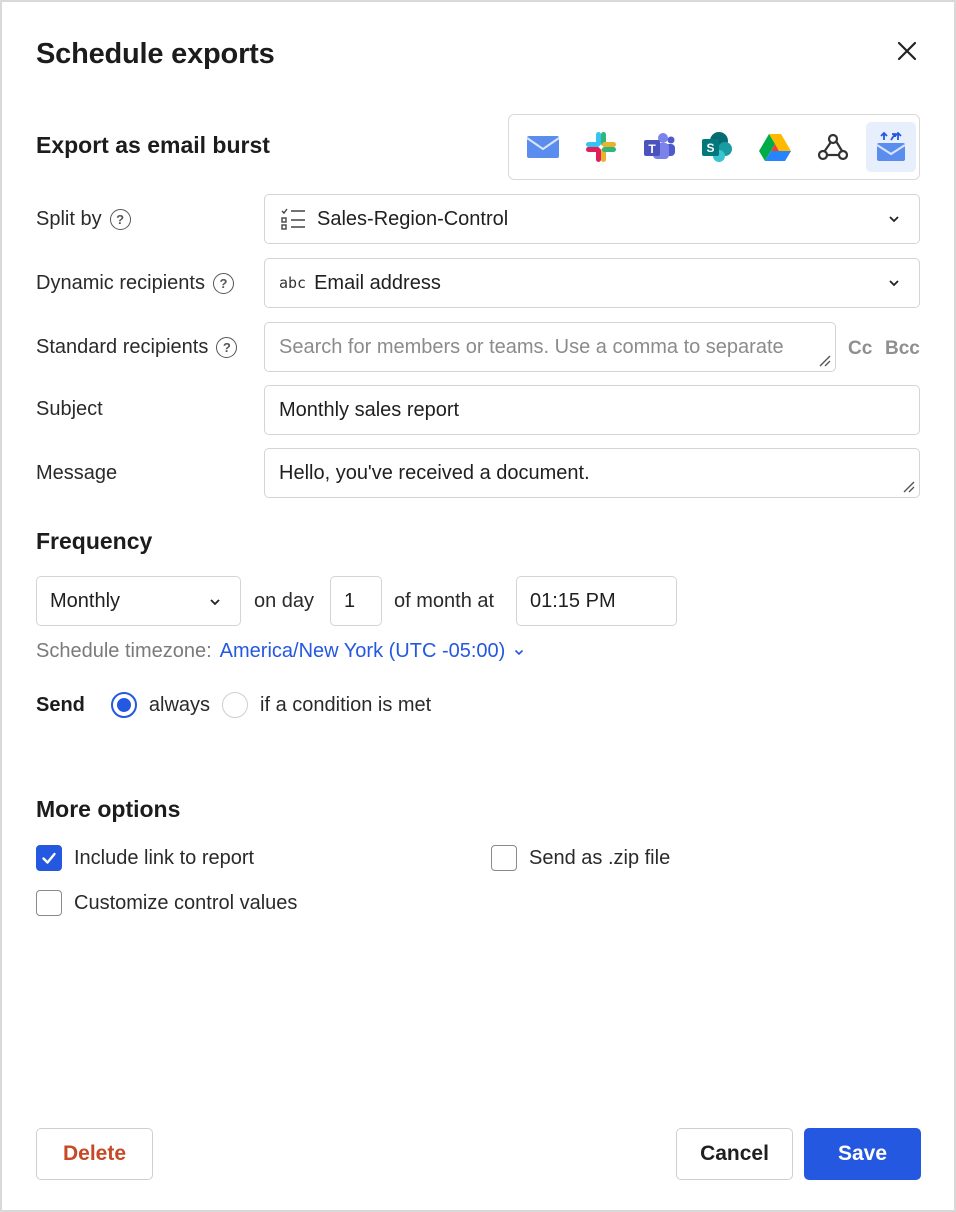 The width and height of the screenshot is (956, 1212). Describe the element at coordinates (652, 149) in the screenshot. I see `svg-text: T` at that location.